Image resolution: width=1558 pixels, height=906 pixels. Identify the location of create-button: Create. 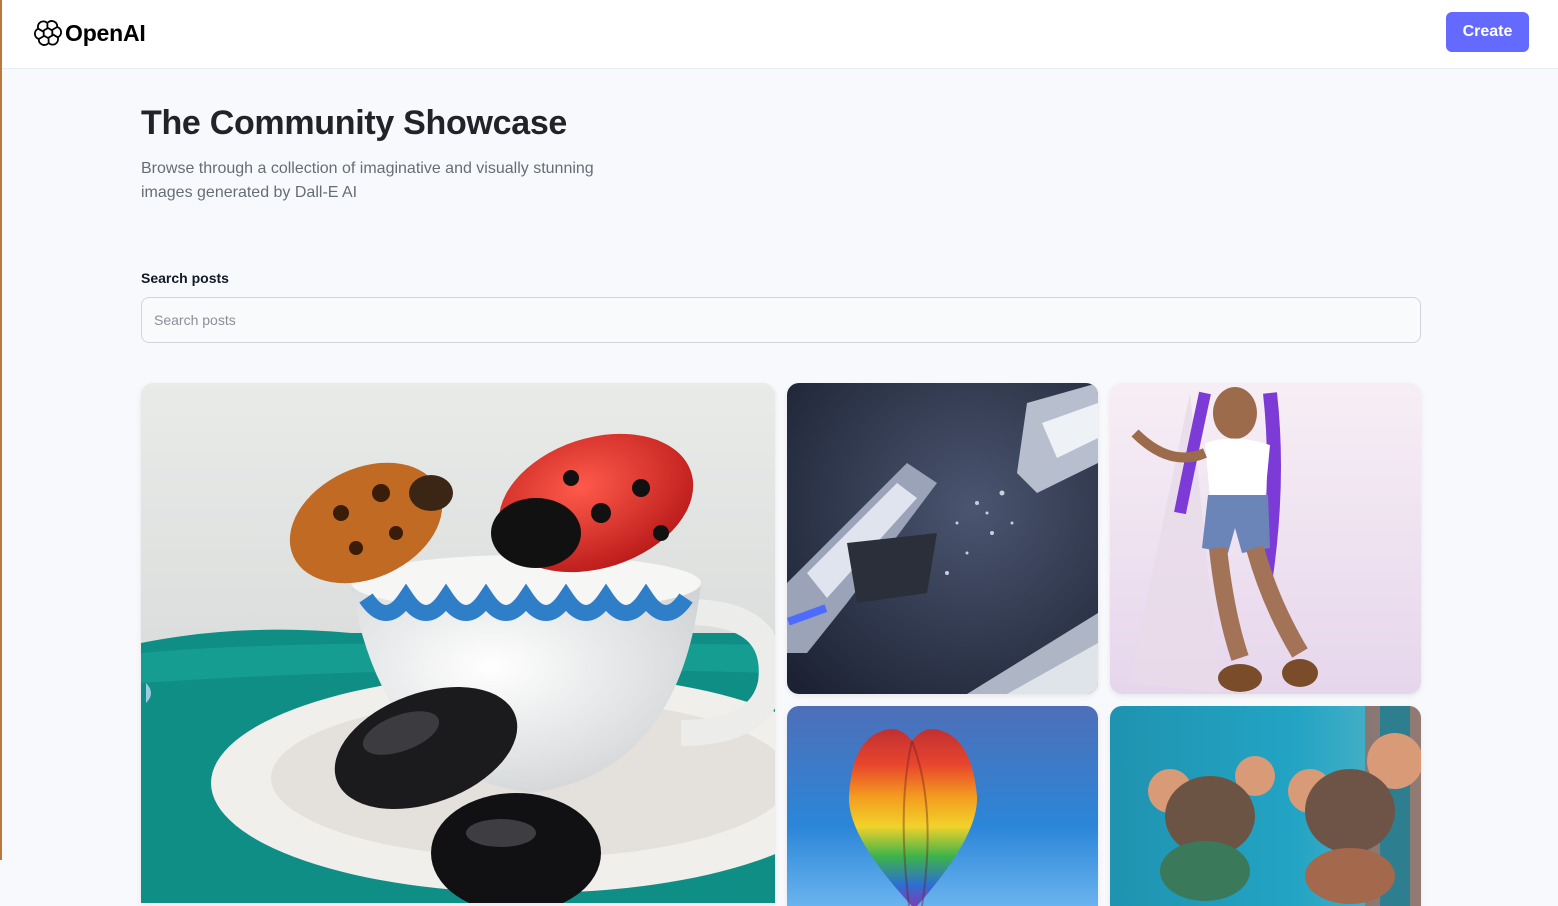
(1487, 32).